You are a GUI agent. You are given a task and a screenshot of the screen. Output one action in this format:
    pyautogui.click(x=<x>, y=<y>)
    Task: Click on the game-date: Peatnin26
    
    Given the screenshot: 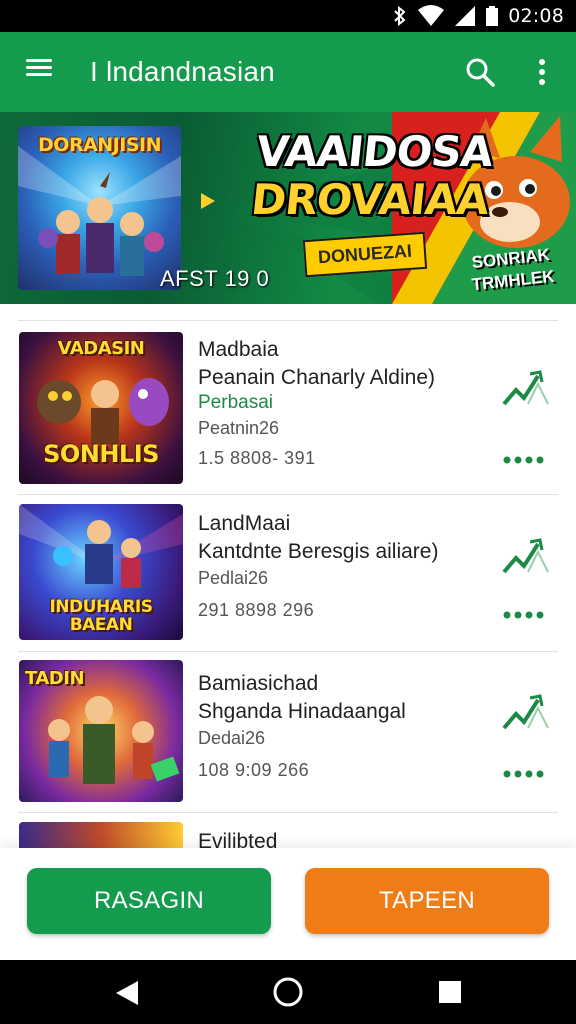 What is the action you would take?
    pyautogui.click(x=239, y=428)
    